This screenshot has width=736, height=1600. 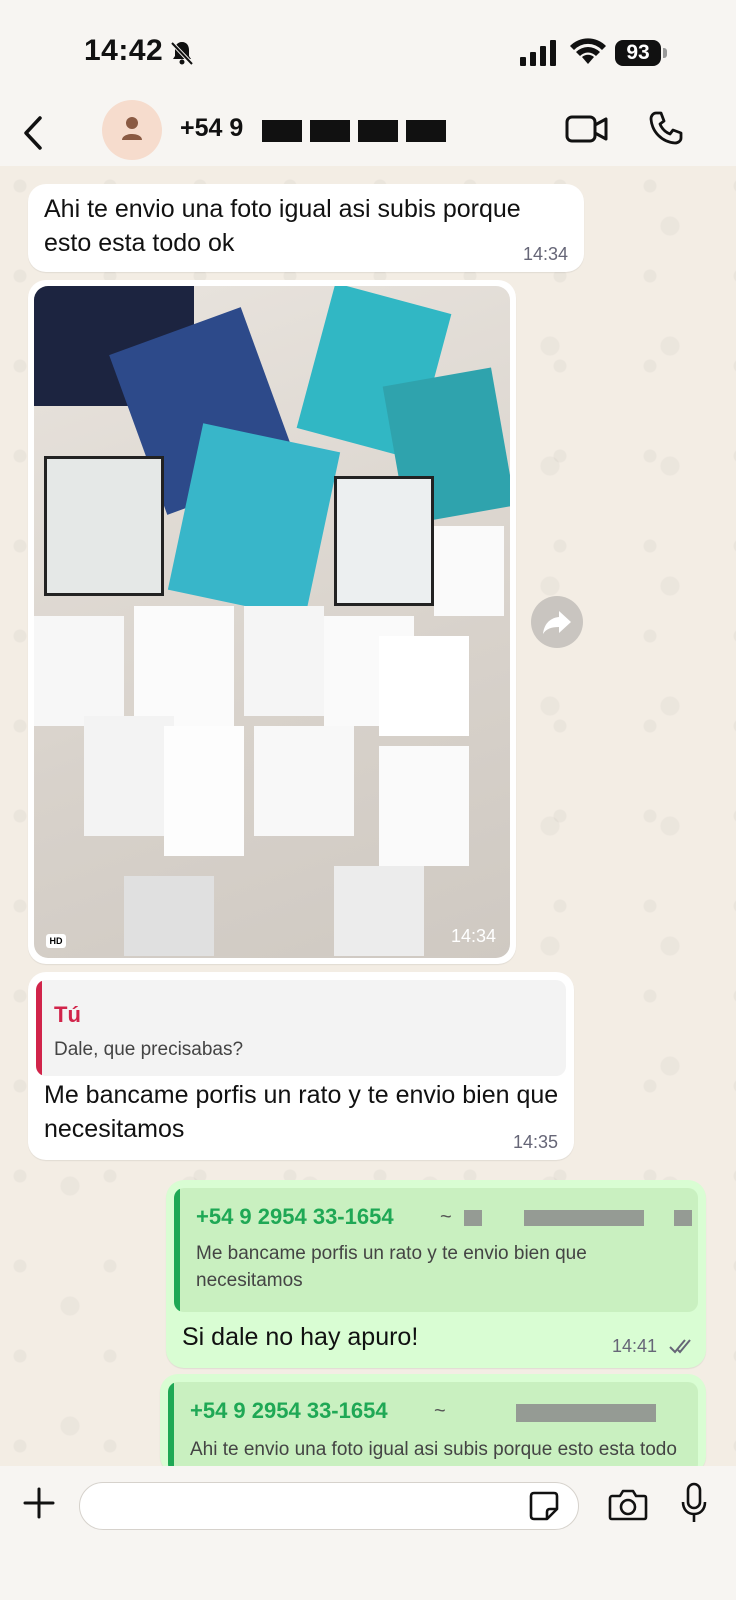 I want to click on message-time: 14:41, so click(x=635, y=1346).